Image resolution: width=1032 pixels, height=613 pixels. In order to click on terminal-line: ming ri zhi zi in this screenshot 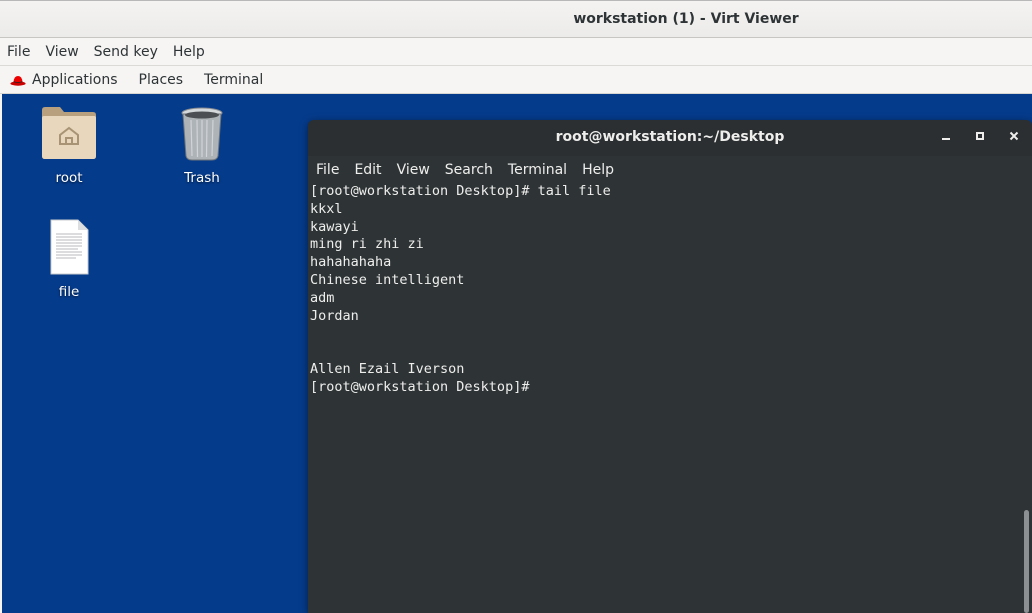, I will do `click(367, 244)`.